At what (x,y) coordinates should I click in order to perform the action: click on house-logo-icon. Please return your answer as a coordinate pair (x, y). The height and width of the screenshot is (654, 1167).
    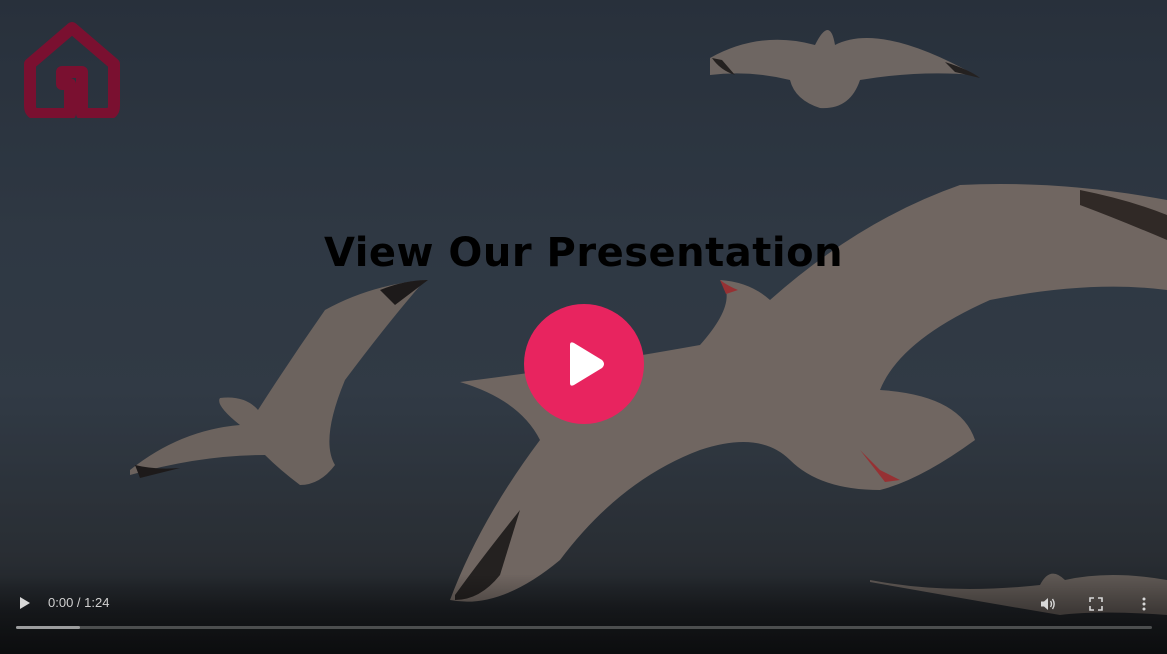
    Looking at the image, I should click on (72, 71).